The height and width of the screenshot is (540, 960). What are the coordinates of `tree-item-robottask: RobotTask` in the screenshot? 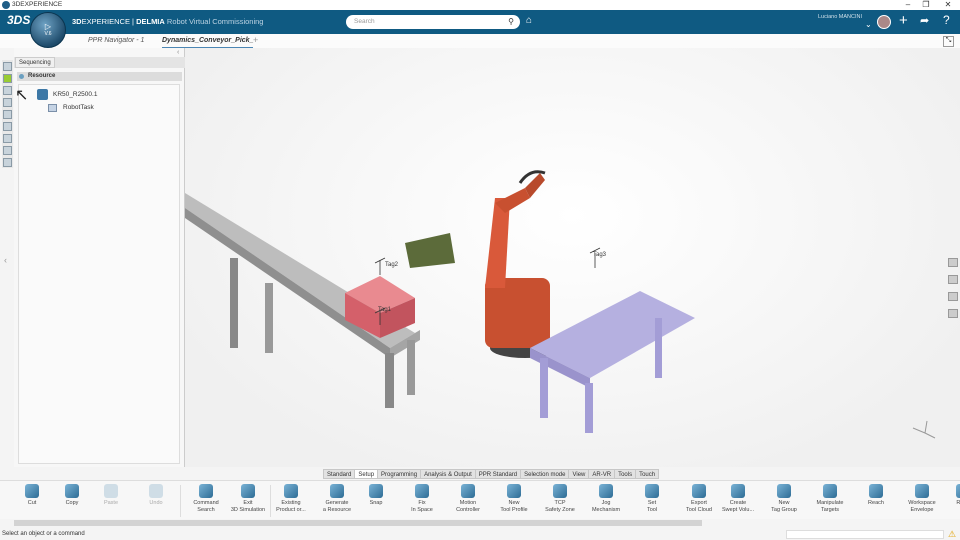 It's located at (78, 107).